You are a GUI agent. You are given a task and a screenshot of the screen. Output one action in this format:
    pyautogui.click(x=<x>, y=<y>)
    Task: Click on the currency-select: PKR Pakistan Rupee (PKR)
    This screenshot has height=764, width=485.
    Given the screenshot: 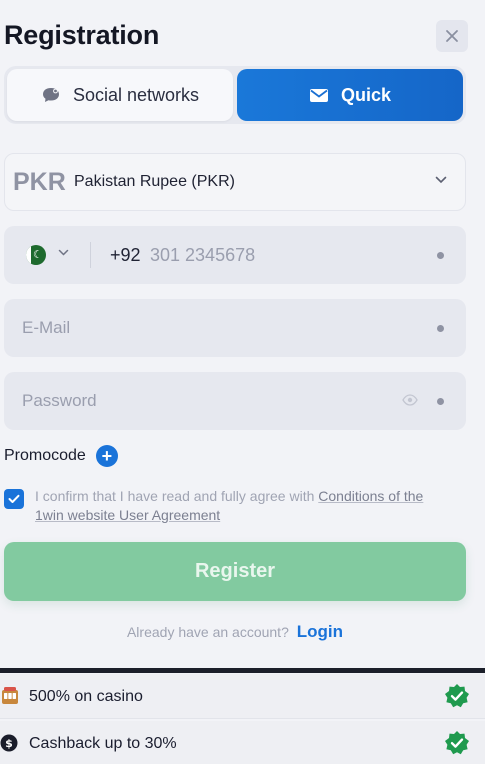 What is the action you would take?
    pyautogui.click(x=235, y=182)
    